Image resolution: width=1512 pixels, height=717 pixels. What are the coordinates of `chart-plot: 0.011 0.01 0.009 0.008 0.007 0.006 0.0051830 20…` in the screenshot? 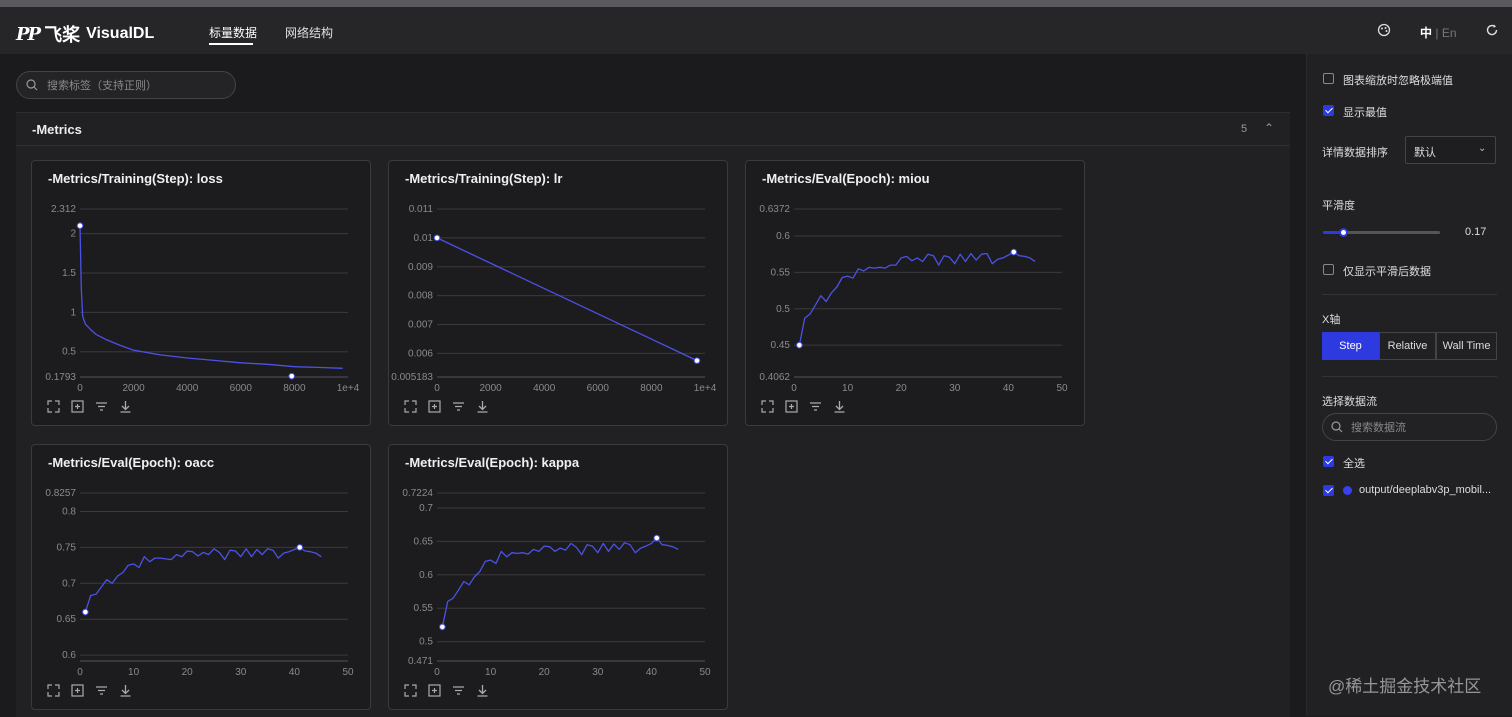 It's located at (559, 294).